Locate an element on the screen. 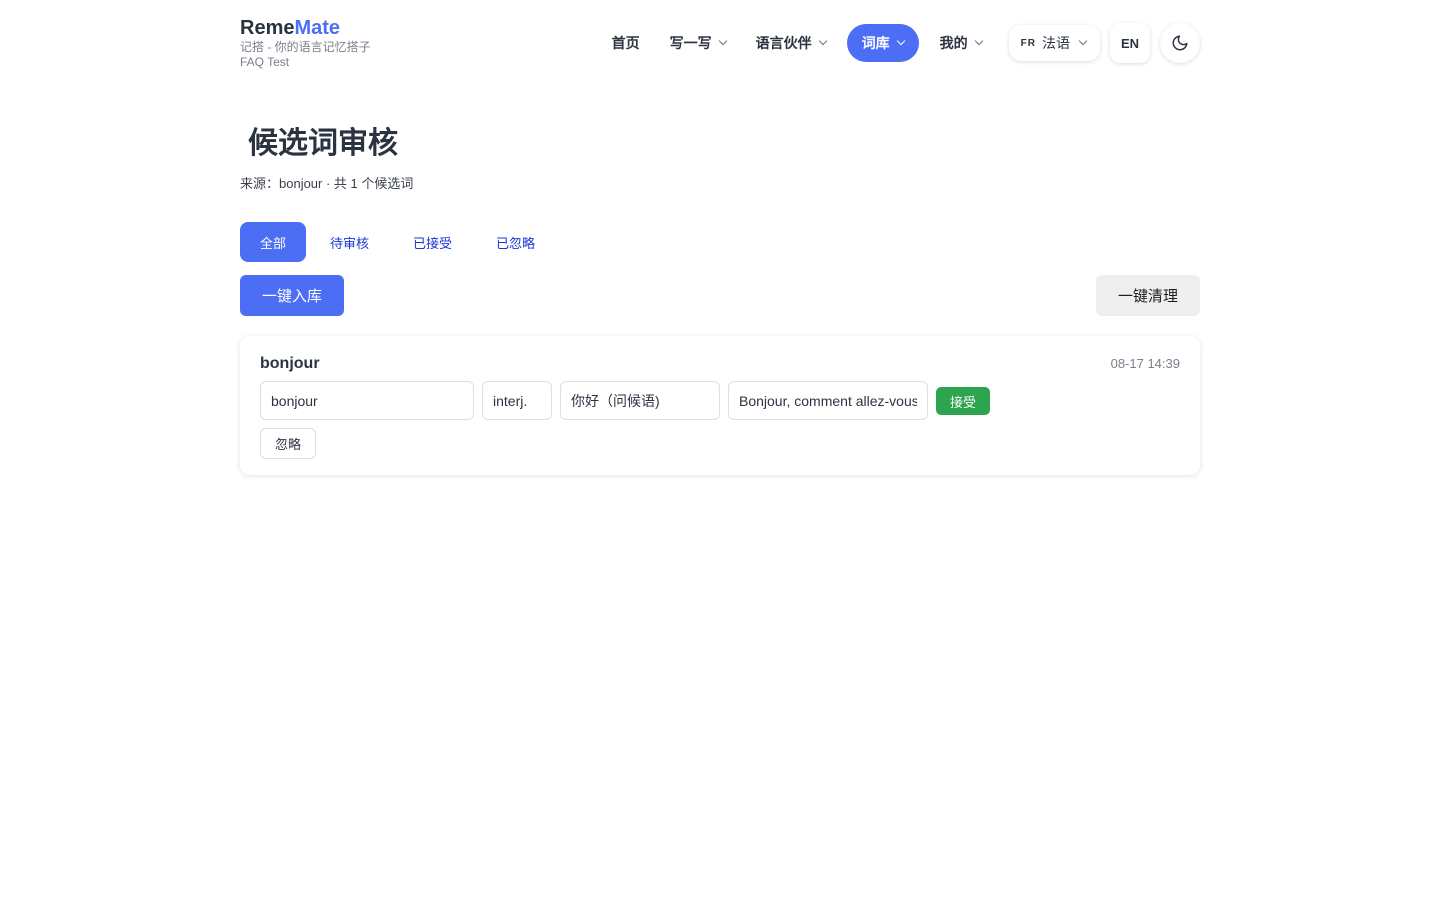 The width and height of the screenshot is (1440, 900). main-nav: 首页 写一写 语言伙伴 词库 我的 FR 法语 EN is located at coordinates (898, 43).